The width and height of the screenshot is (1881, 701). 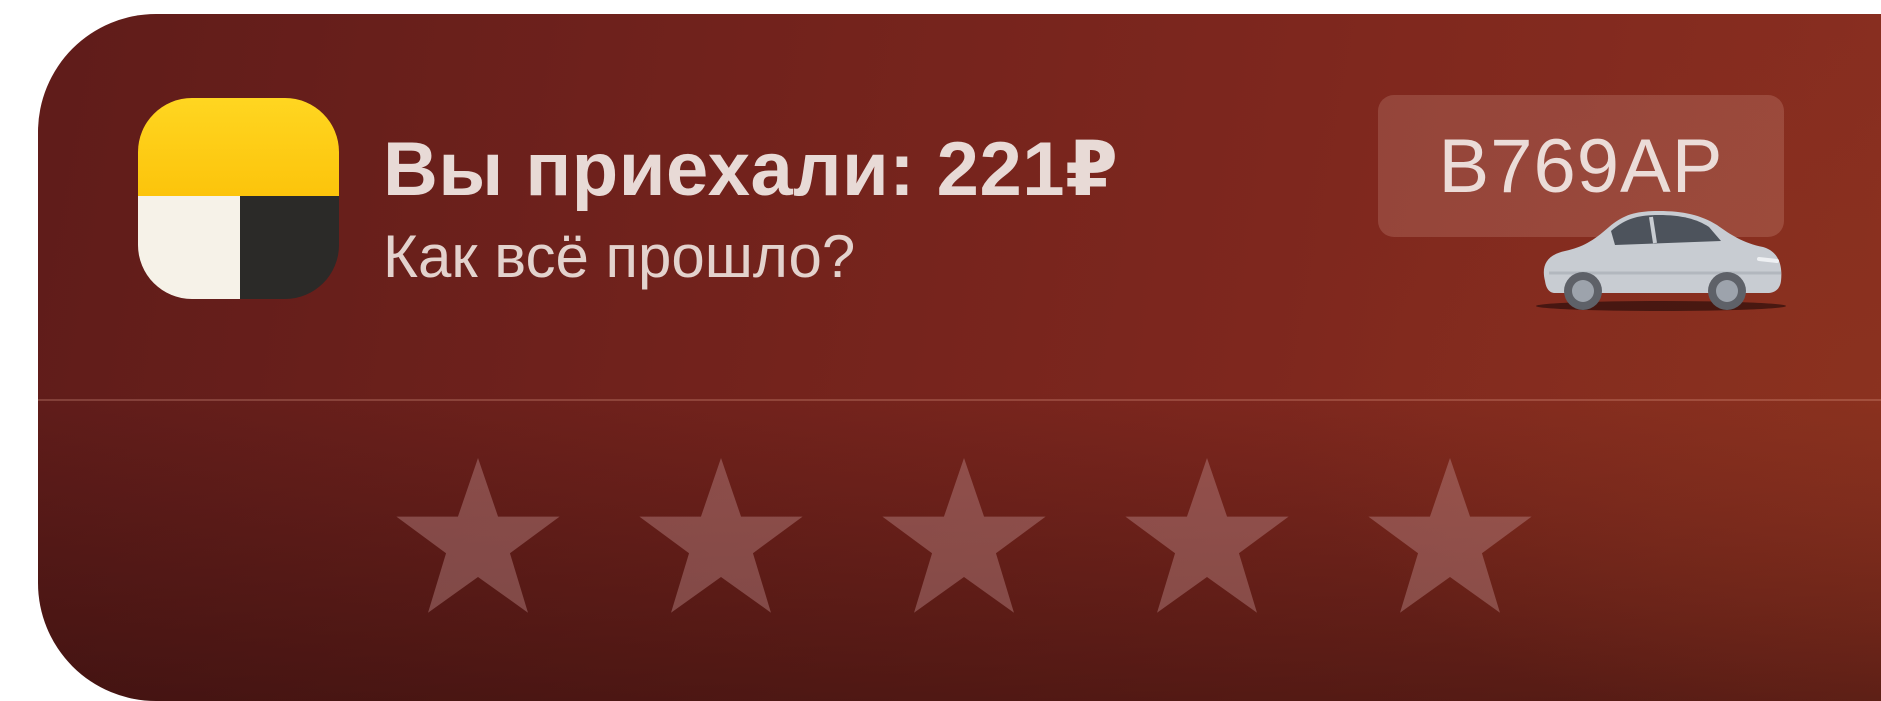 What do you see at coordinates (751, 169) in the screenshot?
I see `notification-title: Вы приехали: 221₽` at bounding box center [751, 169].